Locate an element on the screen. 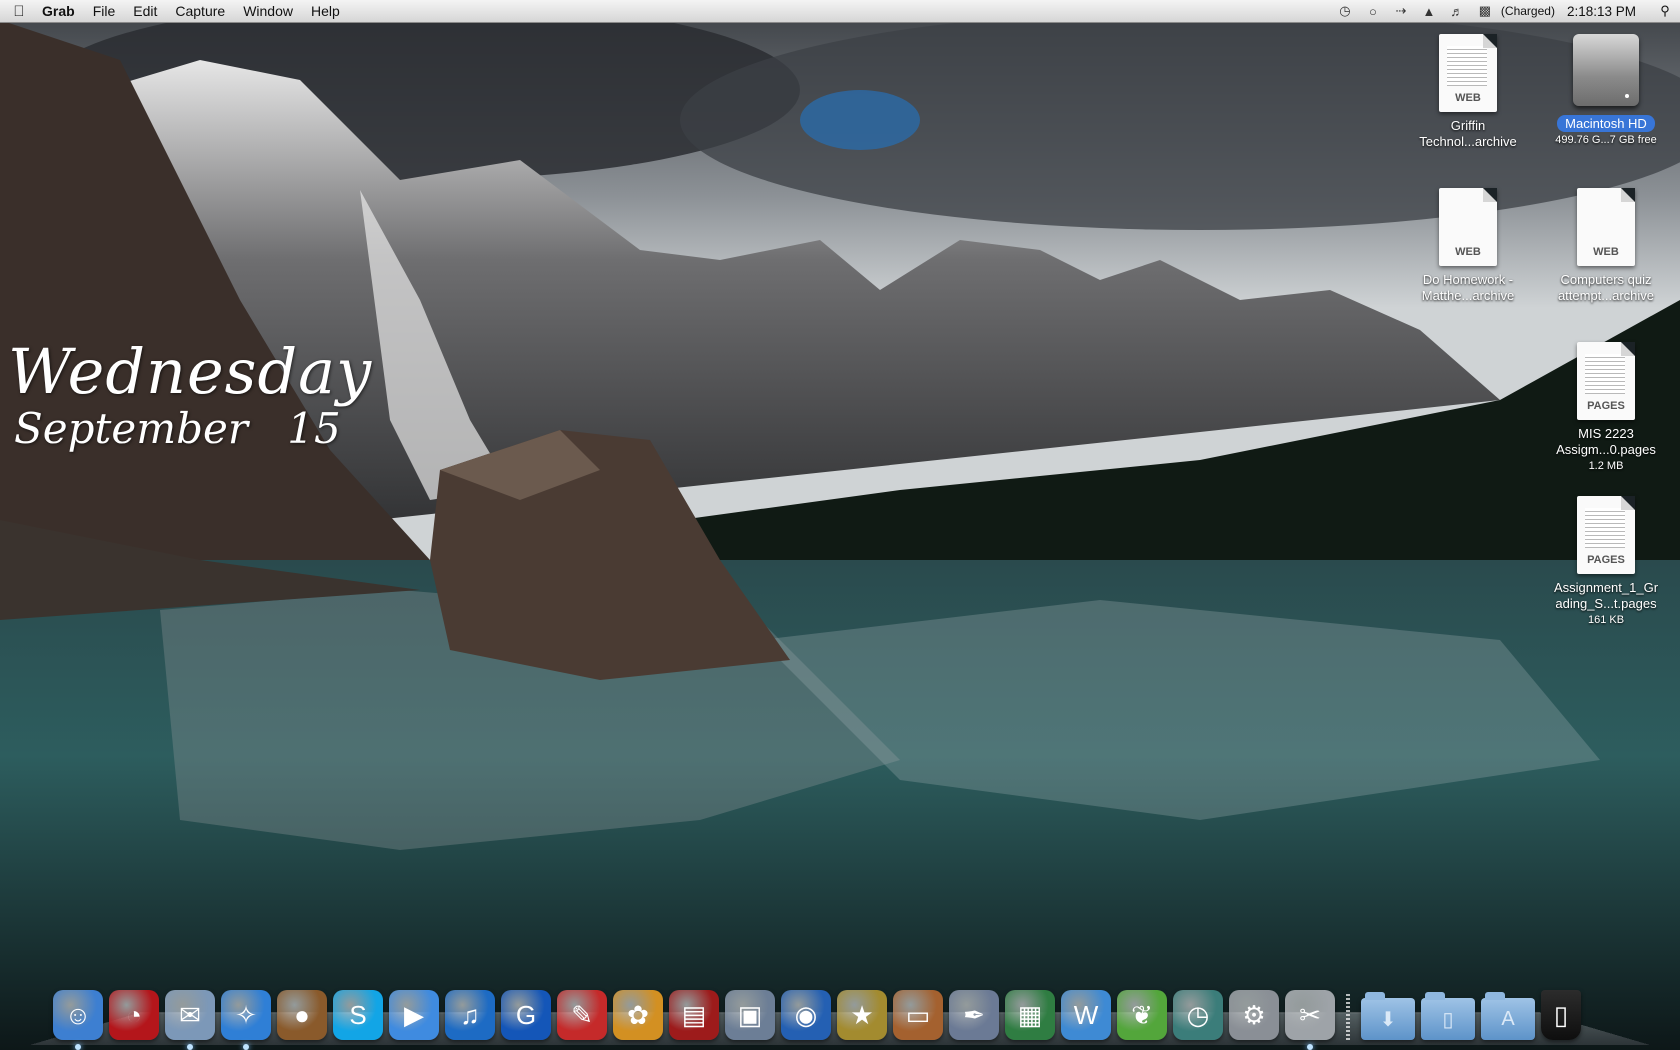 This screenshot has height=1050, width=1680. dvd-player-icon: ◉ is located at coordinates (806, 1015).